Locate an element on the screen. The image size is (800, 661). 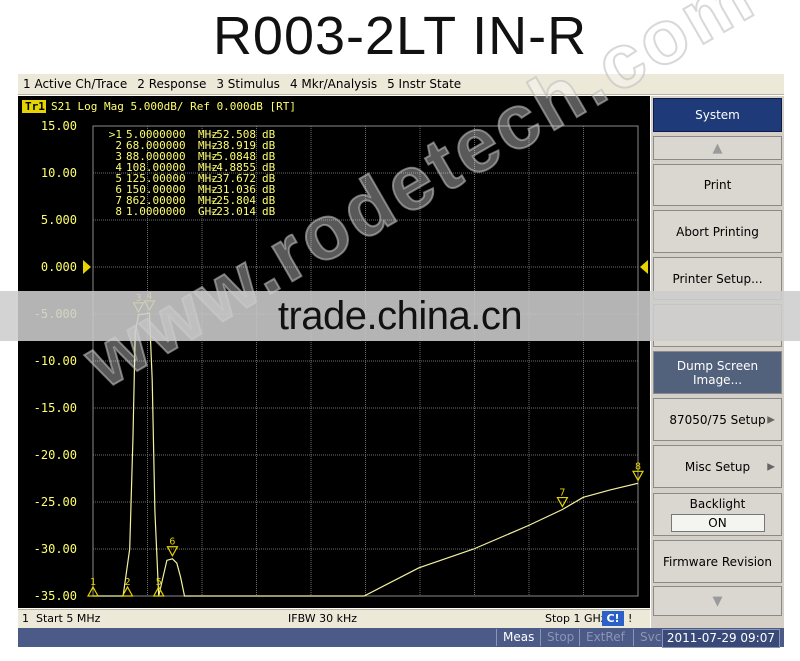
softkey-label: Firmware Revision is located at coordinates (717, 561).